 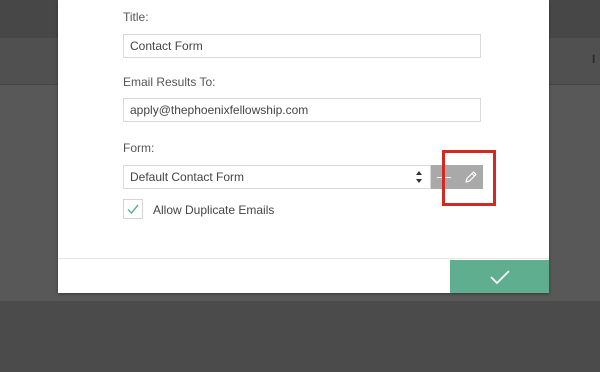 I want to click on background-header-text: I, so click(x=594, y=59).